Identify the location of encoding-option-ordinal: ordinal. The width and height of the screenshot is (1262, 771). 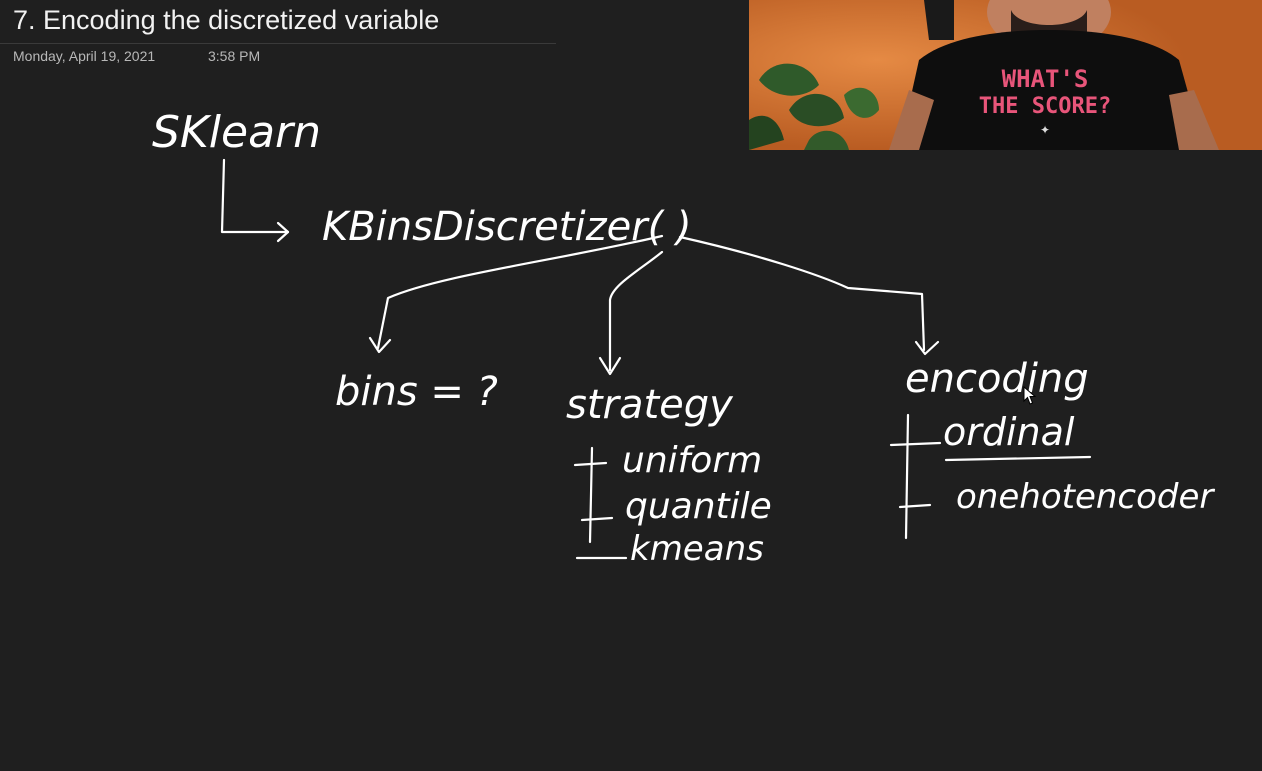
(1009, 432).